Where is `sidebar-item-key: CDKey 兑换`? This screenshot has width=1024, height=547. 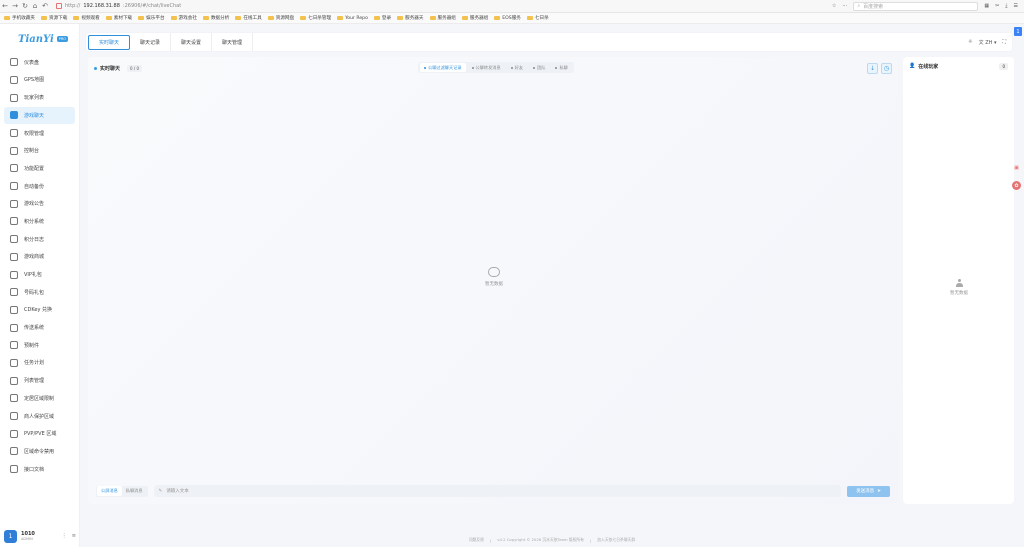 sidebar-item-key: CDKey 兑换 is located at coordinates (39, 310).